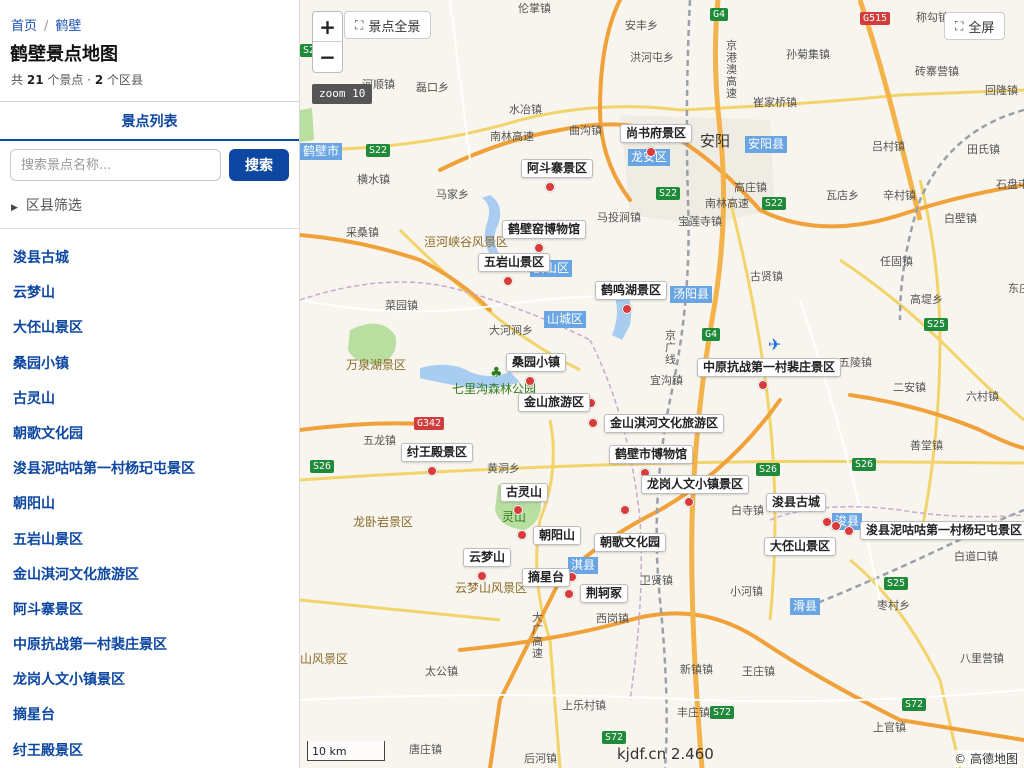 This screenshot has width=1024, height=768. What do you see at coordinates (388, 25) in the screenshot?
I see `fit-all-spots-button: ⛶ 景点全景` at bounding box center [388, 25].